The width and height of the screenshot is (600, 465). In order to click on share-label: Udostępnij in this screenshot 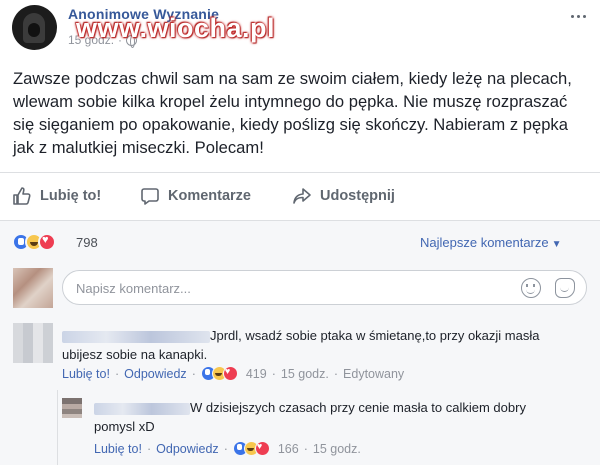, I will do `click(357, 196)`.